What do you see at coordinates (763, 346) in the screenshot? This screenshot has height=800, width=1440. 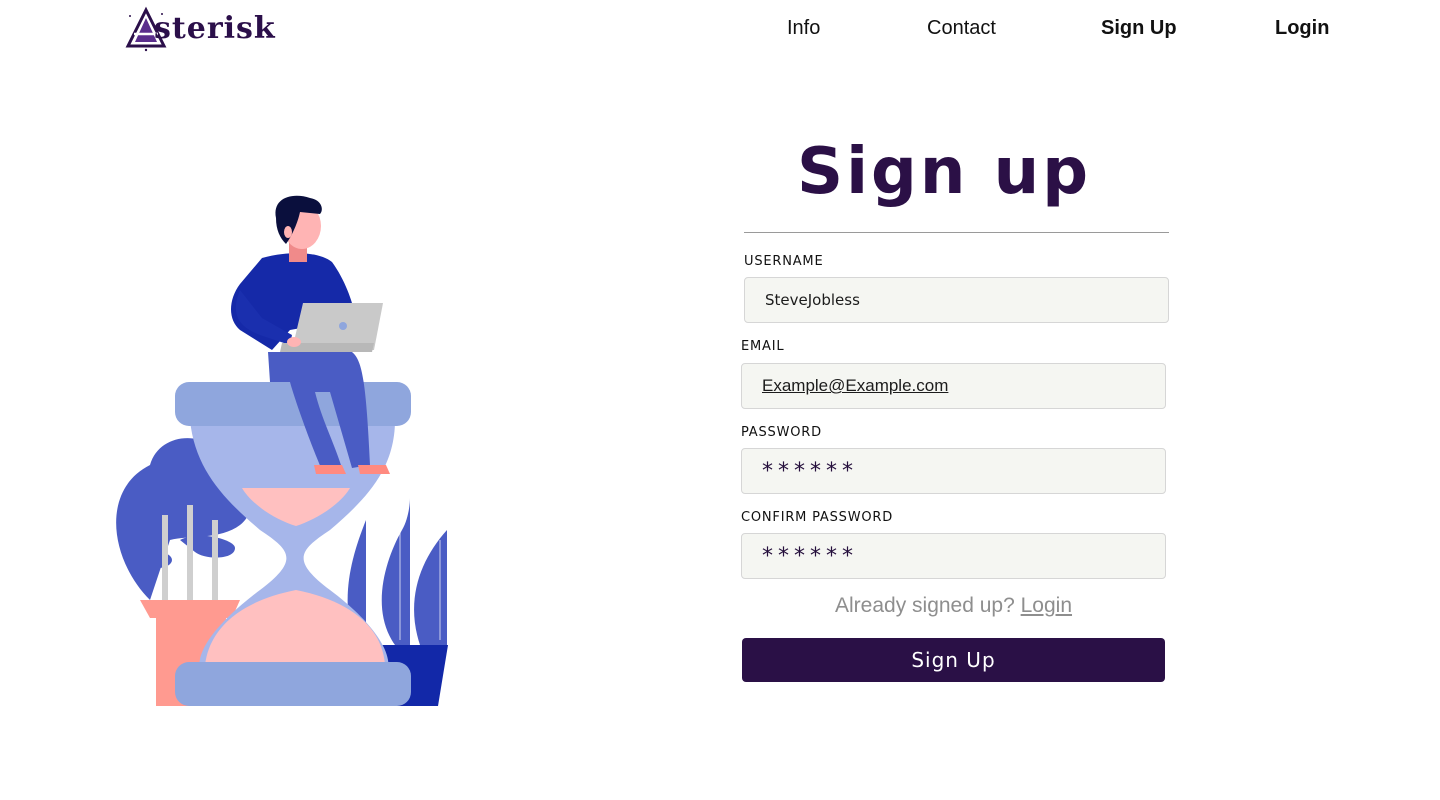 I see `email-label: EMAIL` at bounding box center [763, 346].